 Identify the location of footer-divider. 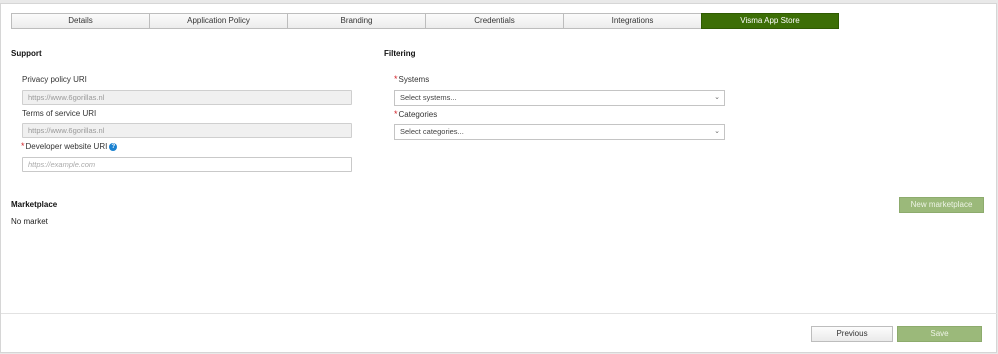
(499, 313).